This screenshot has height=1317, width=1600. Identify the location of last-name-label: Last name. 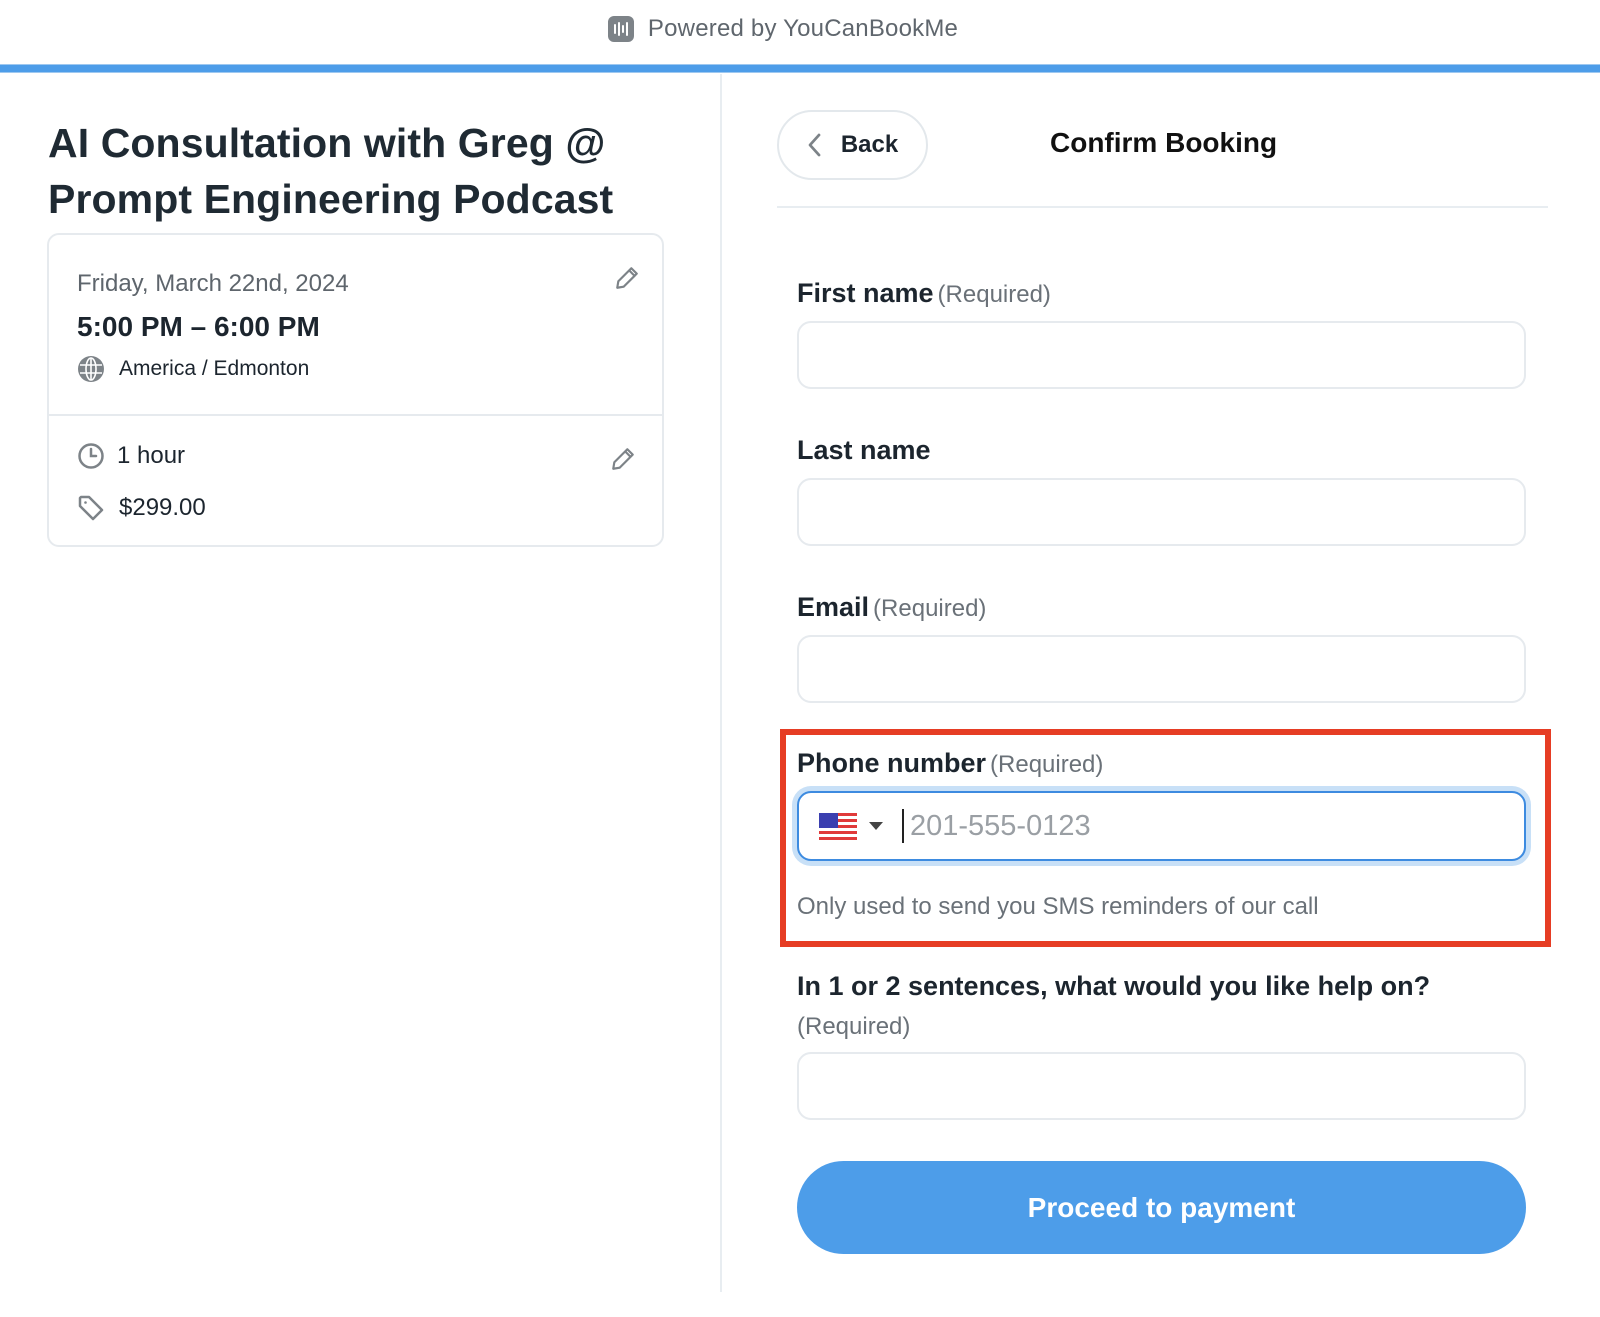
(864, 450).